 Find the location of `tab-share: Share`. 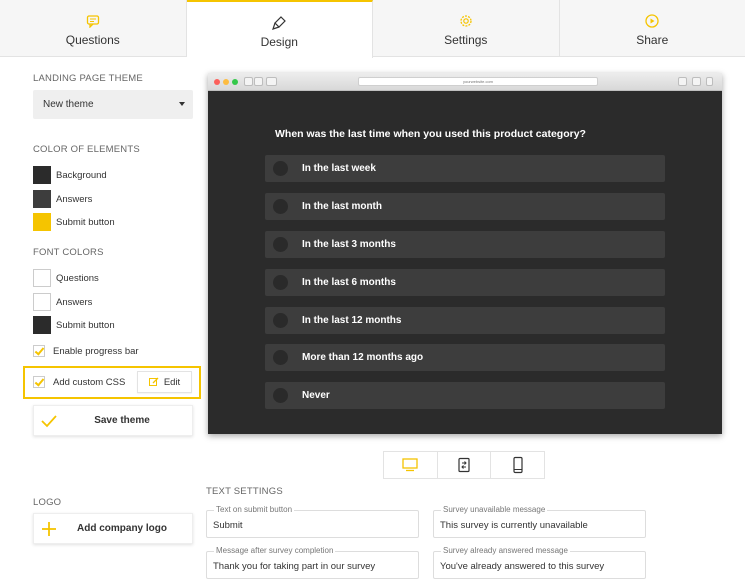

tab-share: Share is located at coordinates (652, 28).